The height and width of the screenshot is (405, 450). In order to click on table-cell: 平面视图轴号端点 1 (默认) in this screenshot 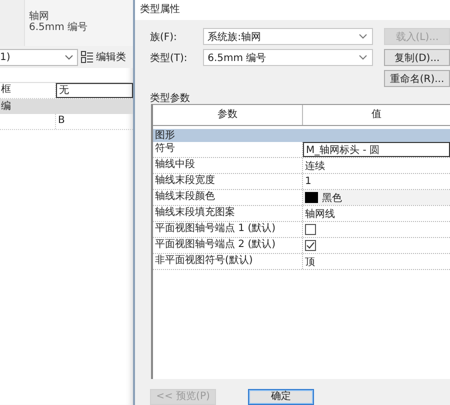, I will do `click(228, 229)`.